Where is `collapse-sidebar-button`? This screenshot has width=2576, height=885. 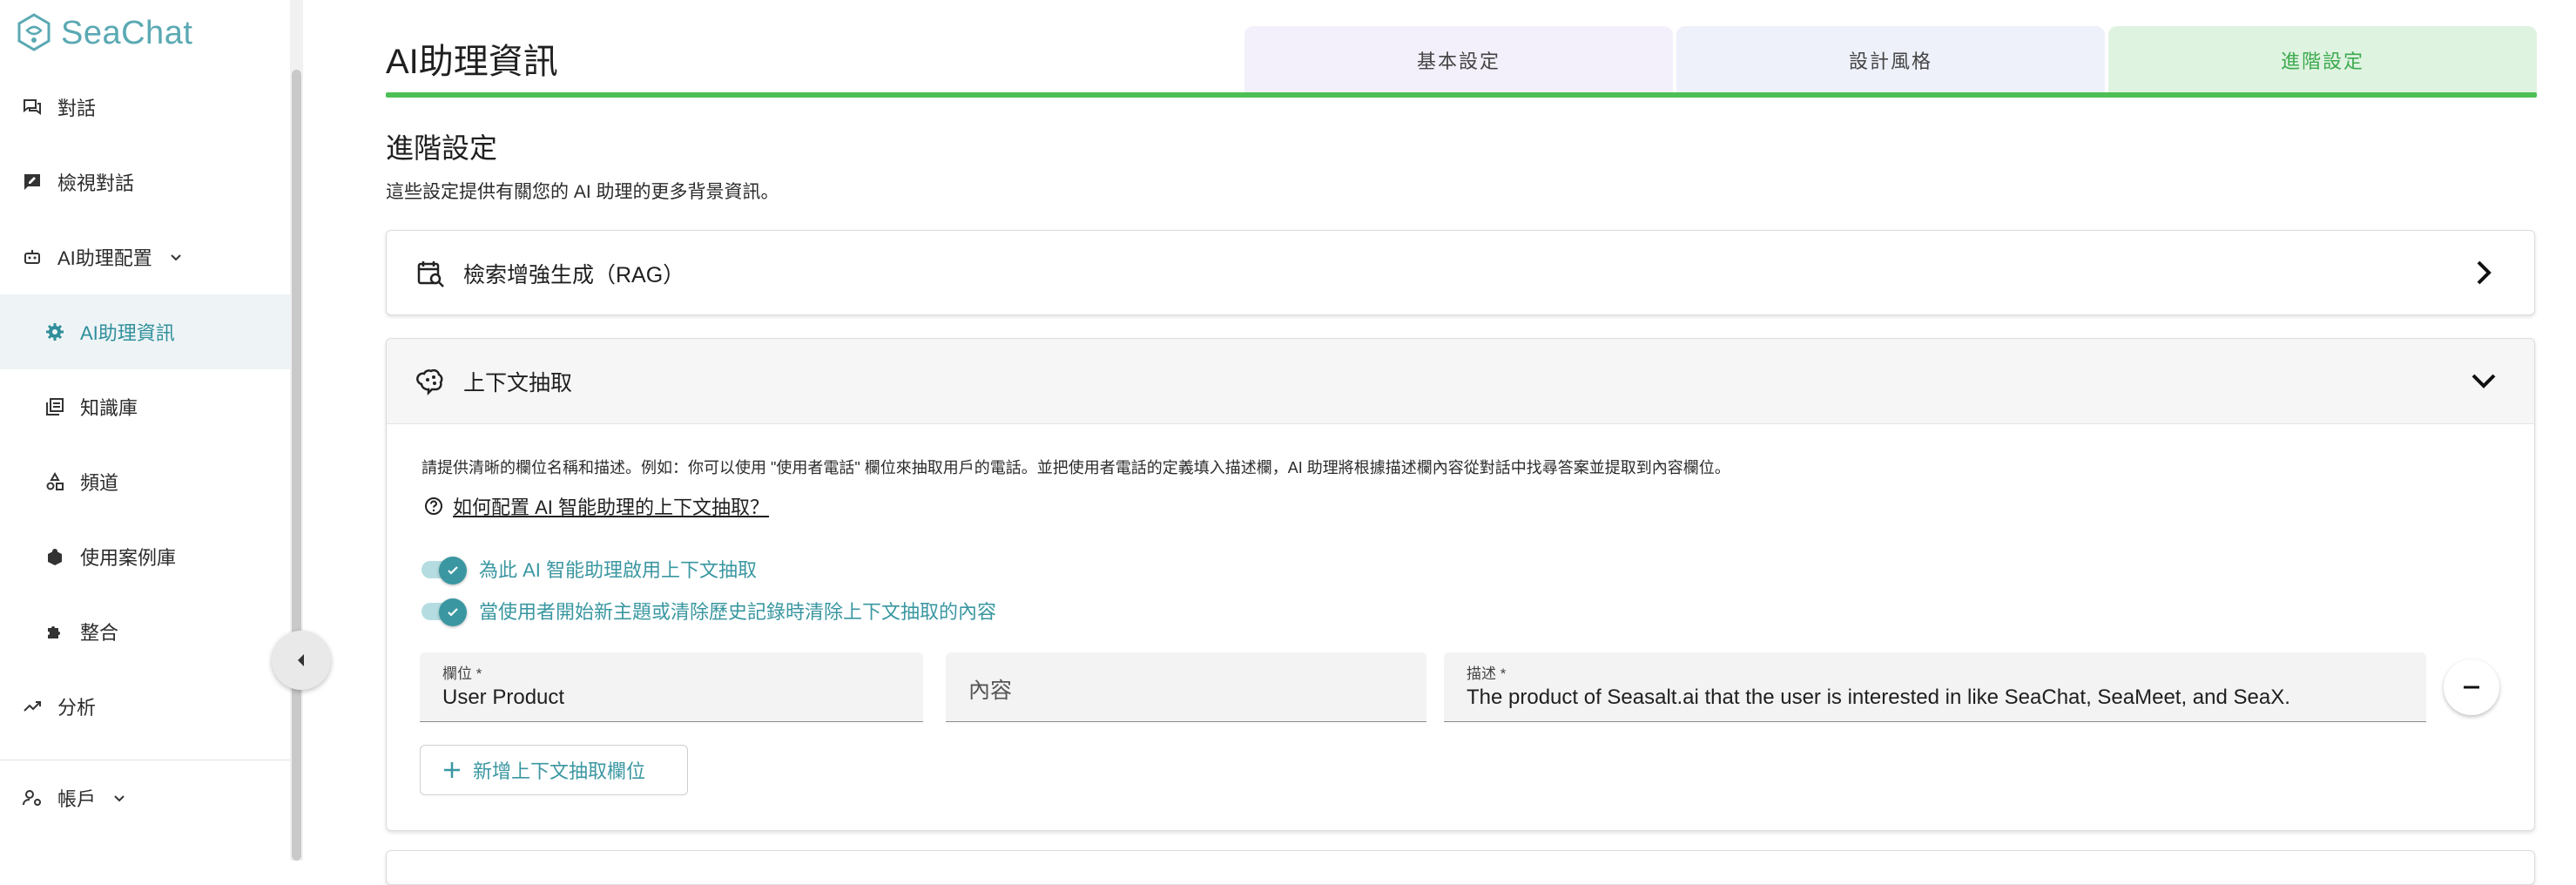
collapse-sidebar-button is located at coordinates (301, 660).